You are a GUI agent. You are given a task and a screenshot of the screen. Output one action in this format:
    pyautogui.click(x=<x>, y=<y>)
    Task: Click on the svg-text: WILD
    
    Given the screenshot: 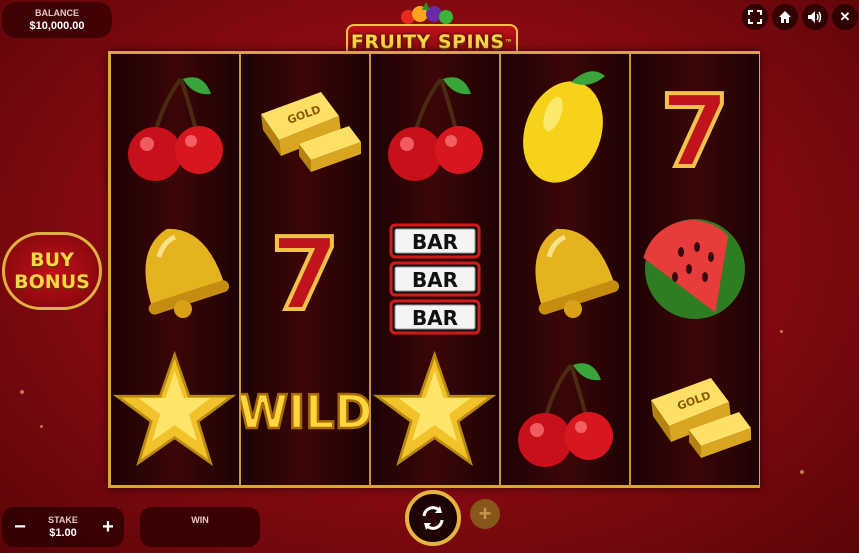 What is the action you would take?
    pyautogui.click(x=305, y=412)
    